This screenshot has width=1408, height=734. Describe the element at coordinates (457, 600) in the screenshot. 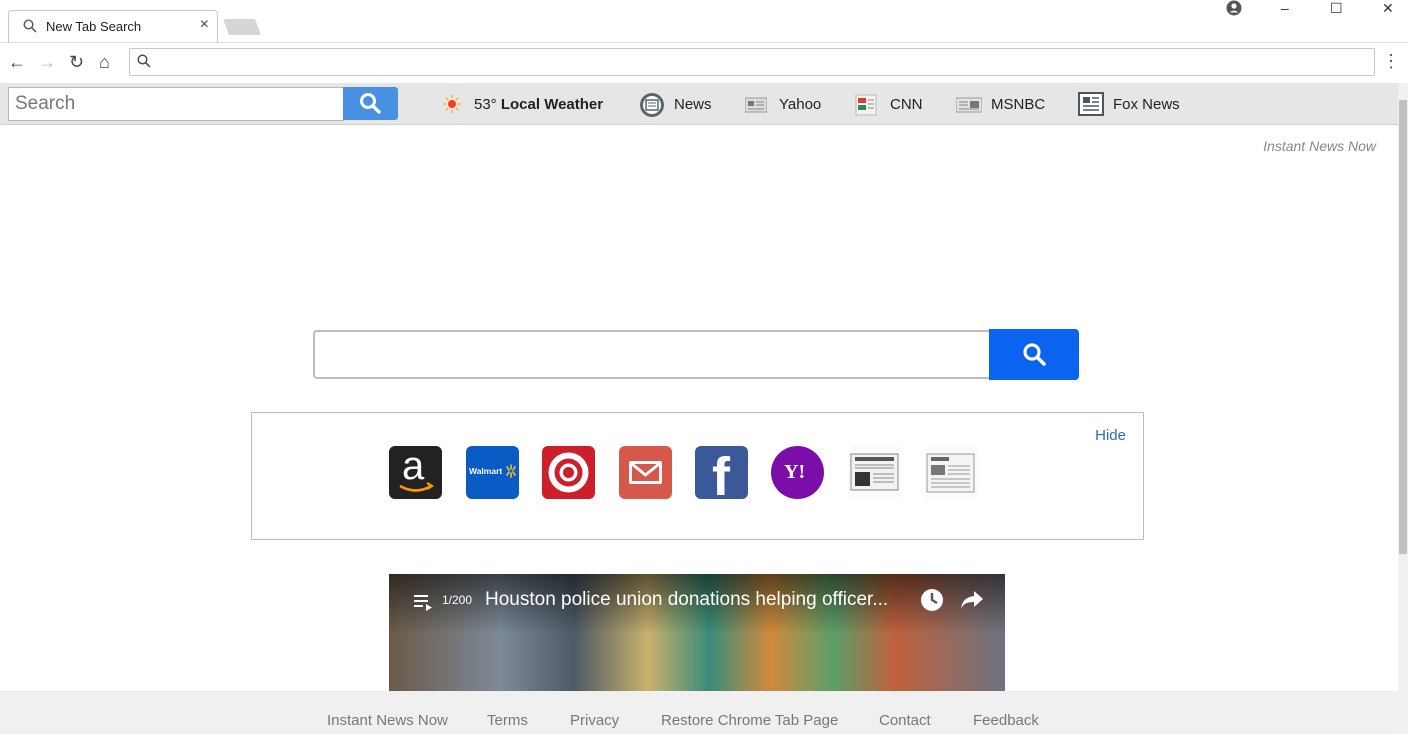

I see `playlist-position: 1/200` at that location.